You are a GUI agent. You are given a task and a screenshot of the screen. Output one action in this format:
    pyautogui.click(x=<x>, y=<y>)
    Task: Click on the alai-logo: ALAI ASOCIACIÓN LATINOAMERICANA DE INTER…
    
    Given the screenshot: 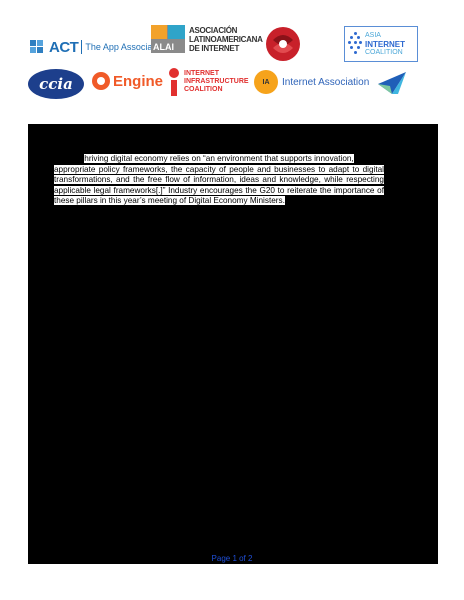 What is the action you would take?
    pyautogui.click(x=207, y=39)
    